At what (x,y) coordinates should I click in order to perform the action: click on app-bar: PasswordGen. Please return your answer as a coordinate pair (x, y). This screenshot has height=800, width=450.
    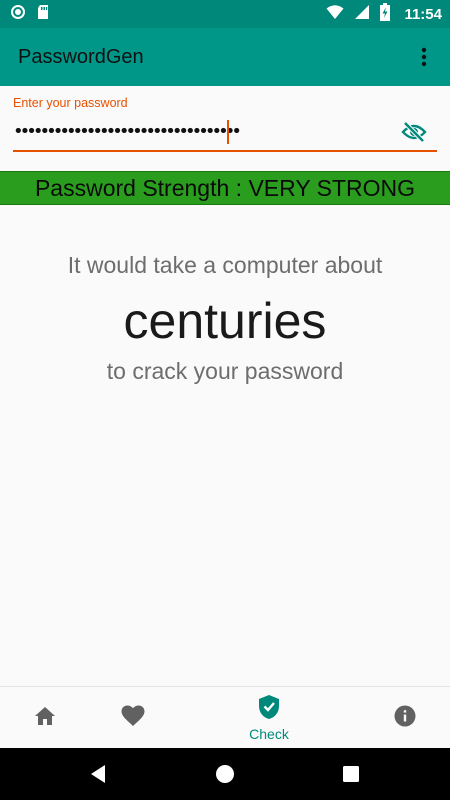
    Looking at the image, I should click on (225, 57).